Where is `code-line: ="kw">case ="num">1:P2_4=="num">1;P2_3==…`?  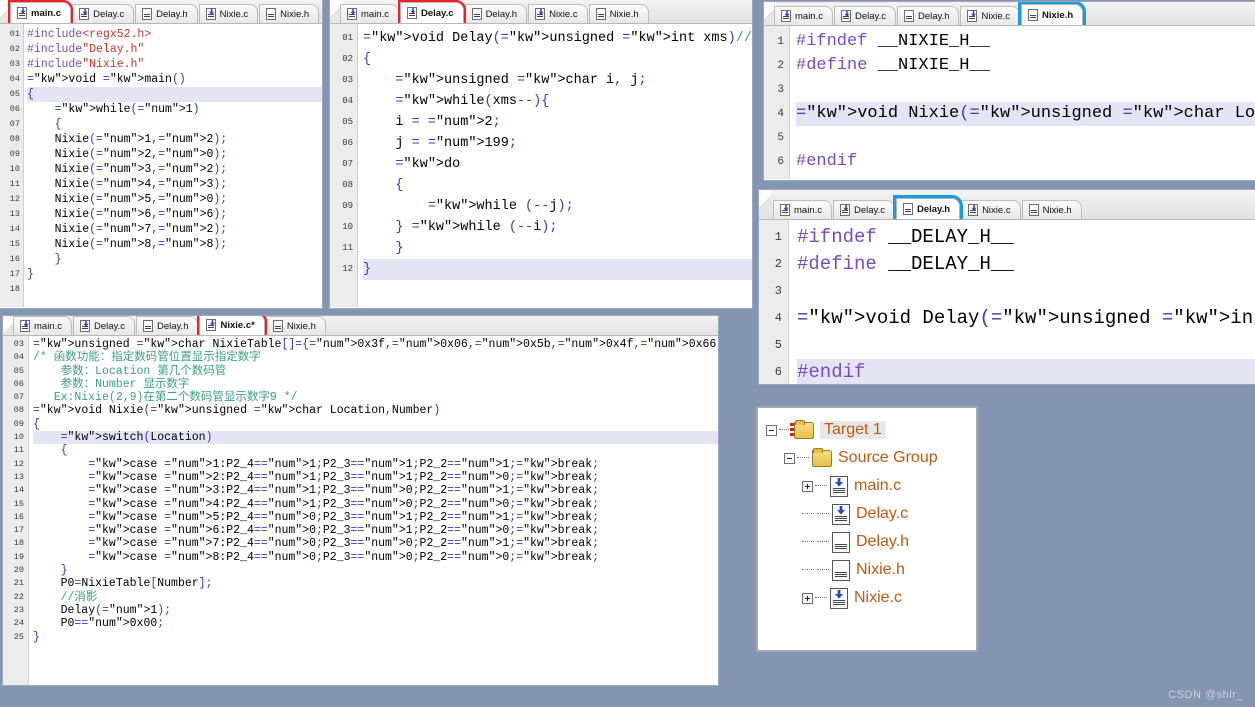 code-line: ="kw">case ="num">1:P2_4=="num">1;P2_3==… is located at coordinates (375, 464).